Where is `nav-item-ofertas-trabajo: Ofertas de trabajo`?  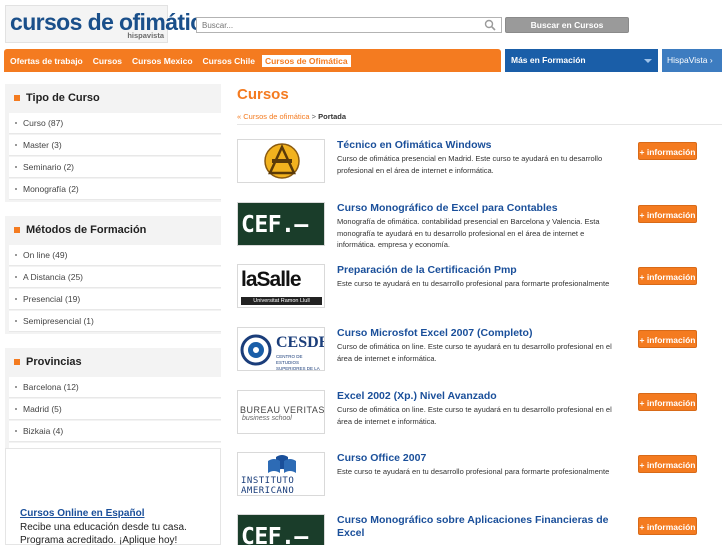
nav-item-ofertas-trabajo: Ofertas de trabajo is located at coordinates (46, 61).